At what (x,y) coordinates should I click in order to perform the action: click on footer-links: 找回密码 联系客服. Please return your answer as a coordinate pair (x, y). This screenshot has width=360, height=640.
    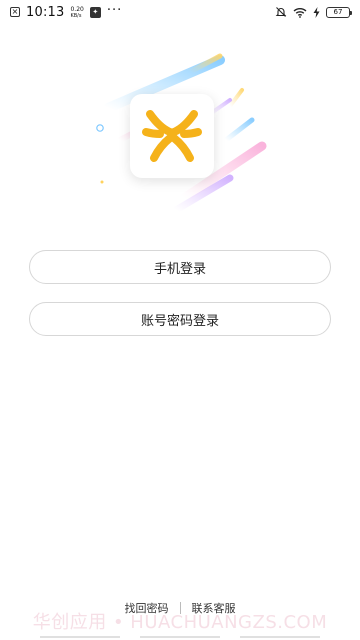
    Looking at the image, I should click on (180, 608).